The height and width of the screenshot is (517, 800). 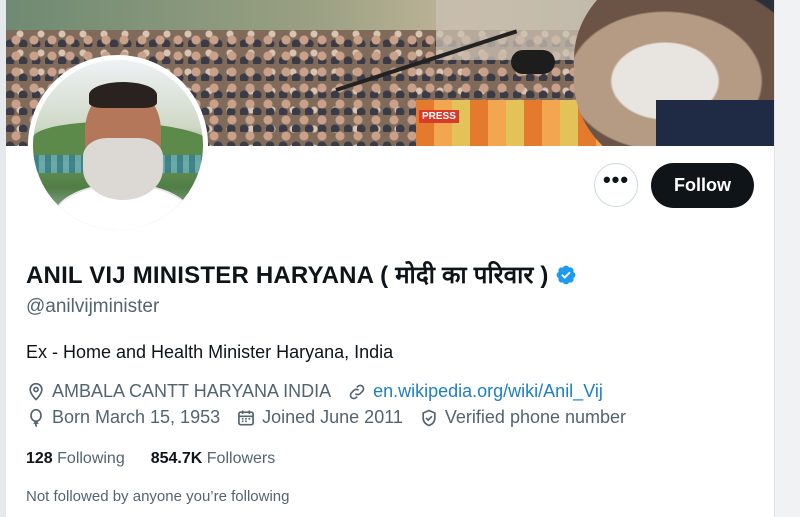 I want to click on profile-avatar, so click(x=118, y=145).